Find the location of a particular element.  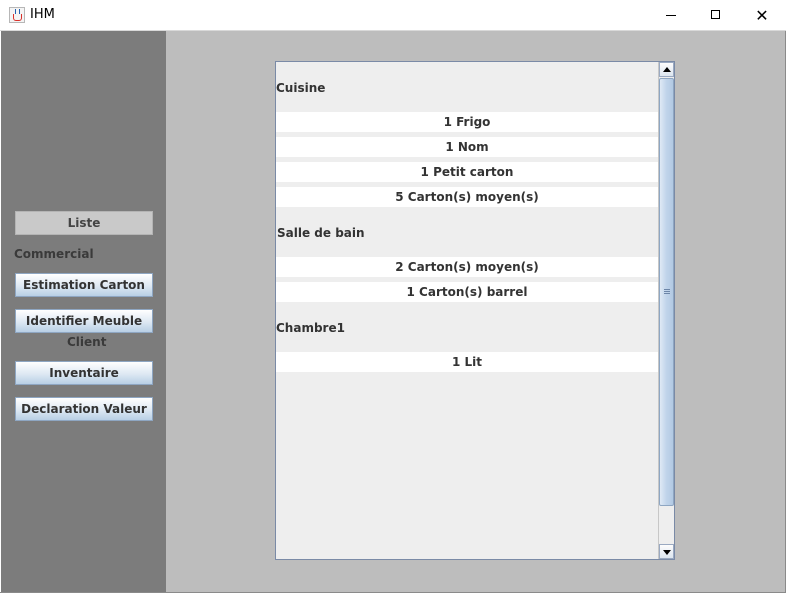

vertical-scrollbar is located at coordinates (666, 310).